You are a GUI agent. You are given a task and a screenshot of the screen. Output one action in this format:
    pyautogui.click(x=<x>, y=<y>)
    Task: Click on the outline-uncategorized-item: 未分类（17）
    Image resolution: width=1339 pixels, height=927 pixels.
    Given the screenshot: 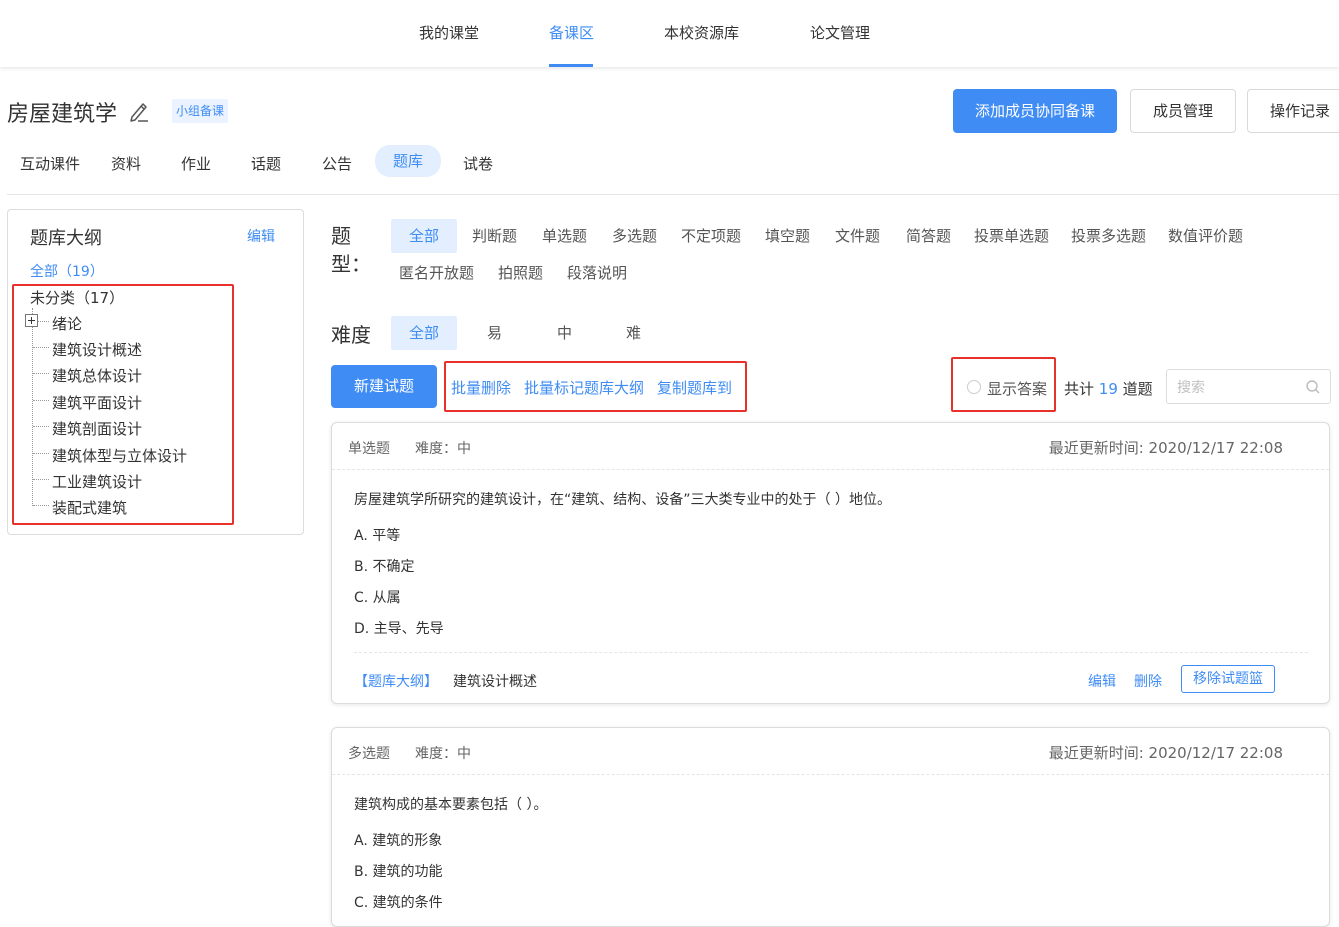 What is the action you would take?
    pyautogui.click(x=77, y=297)
    